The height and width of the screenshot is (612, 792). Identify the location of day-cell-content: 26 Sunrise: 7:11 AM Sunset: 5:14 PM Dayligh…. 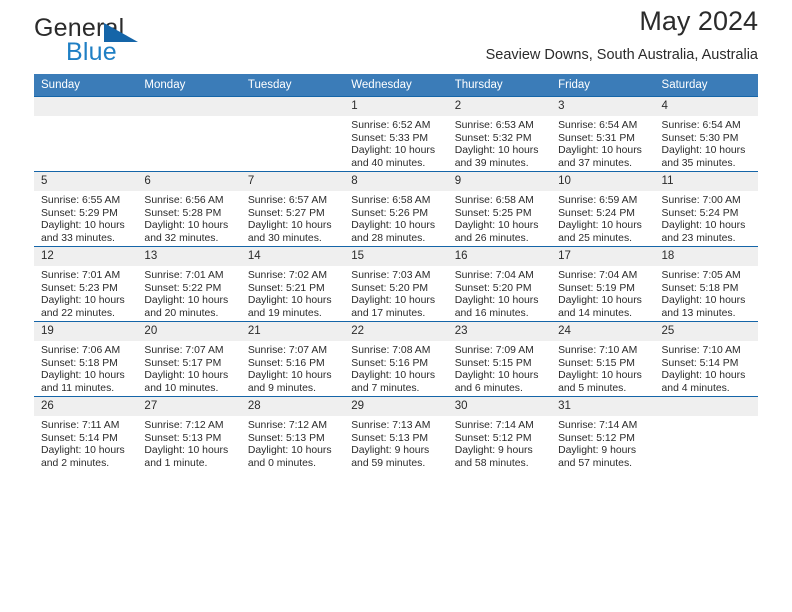
(86, 434).